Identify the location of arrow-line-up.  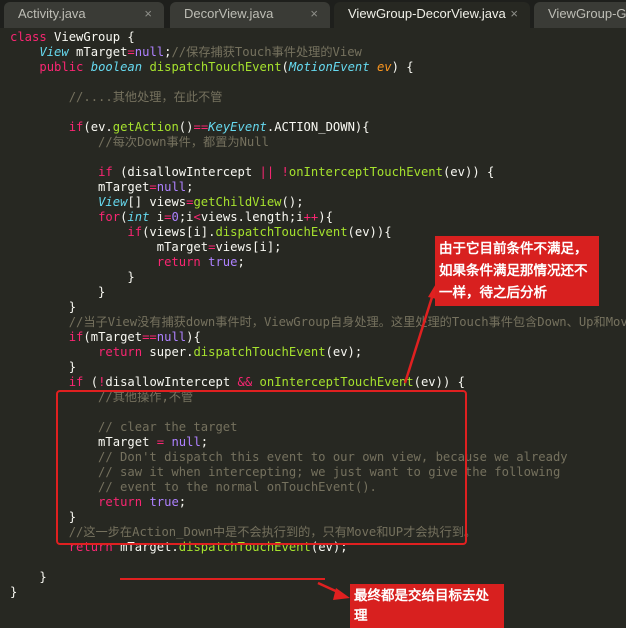
(419, 338).